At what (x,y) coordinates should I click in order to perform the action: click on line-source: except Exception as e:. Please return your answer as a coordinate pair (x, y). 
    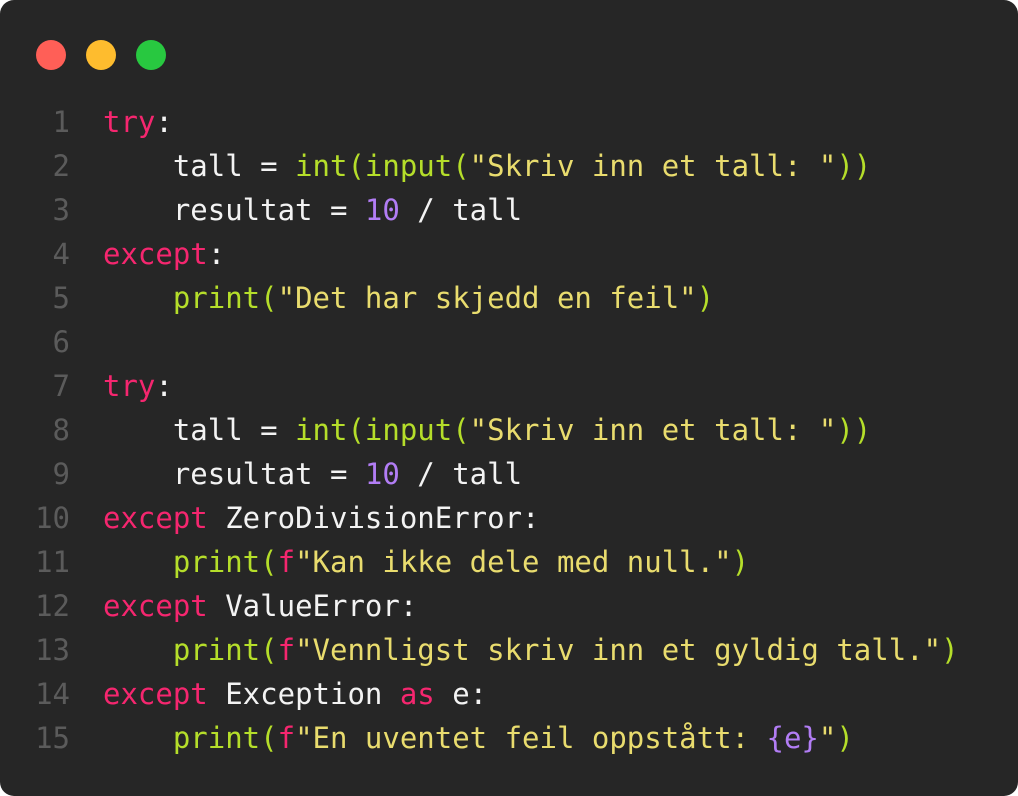
    Looking at the image, I should click on (295, 694).